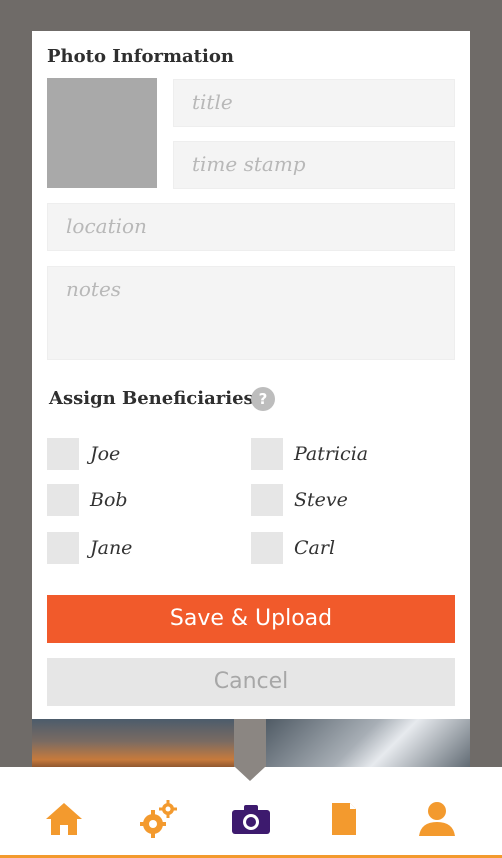 The width and height of the screenshot is (502, 858). Describe the element at coordinates (251, 313) in the screenshot. I see `notes-field: notes` at that location.